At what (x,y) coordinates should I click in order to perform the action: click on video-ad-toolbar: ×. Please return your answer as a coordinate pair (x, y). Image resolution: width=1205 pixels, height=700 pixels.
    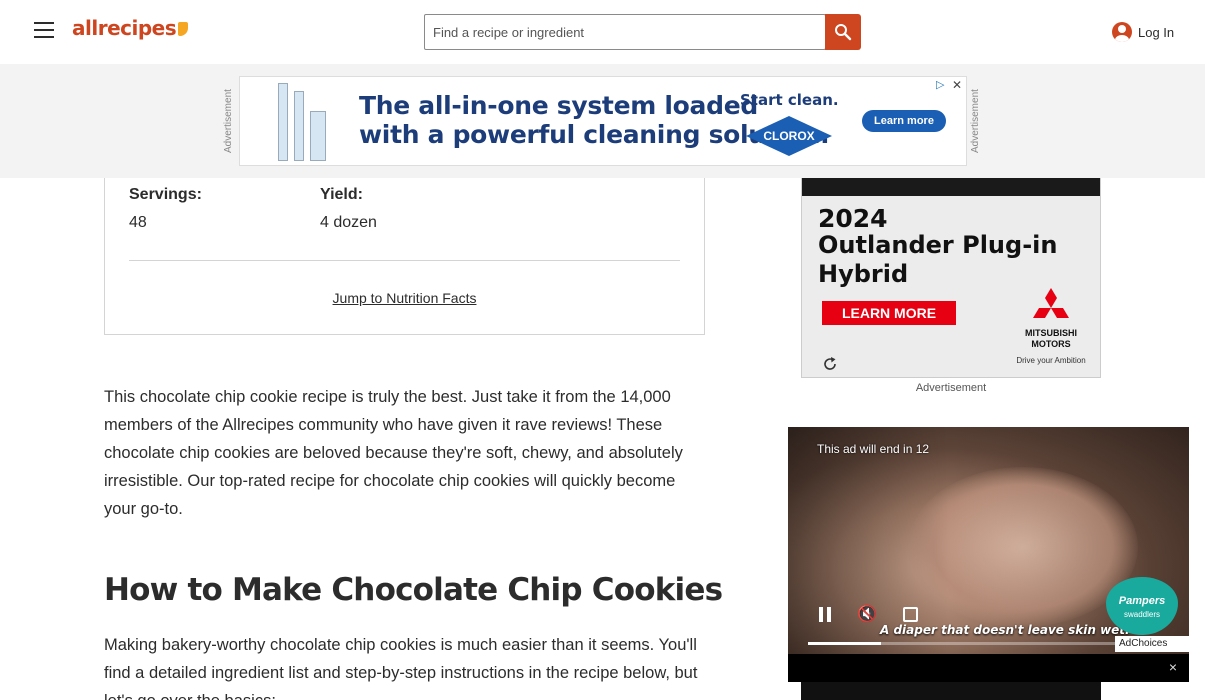
    Looking at the image, I should click on (988, 668).